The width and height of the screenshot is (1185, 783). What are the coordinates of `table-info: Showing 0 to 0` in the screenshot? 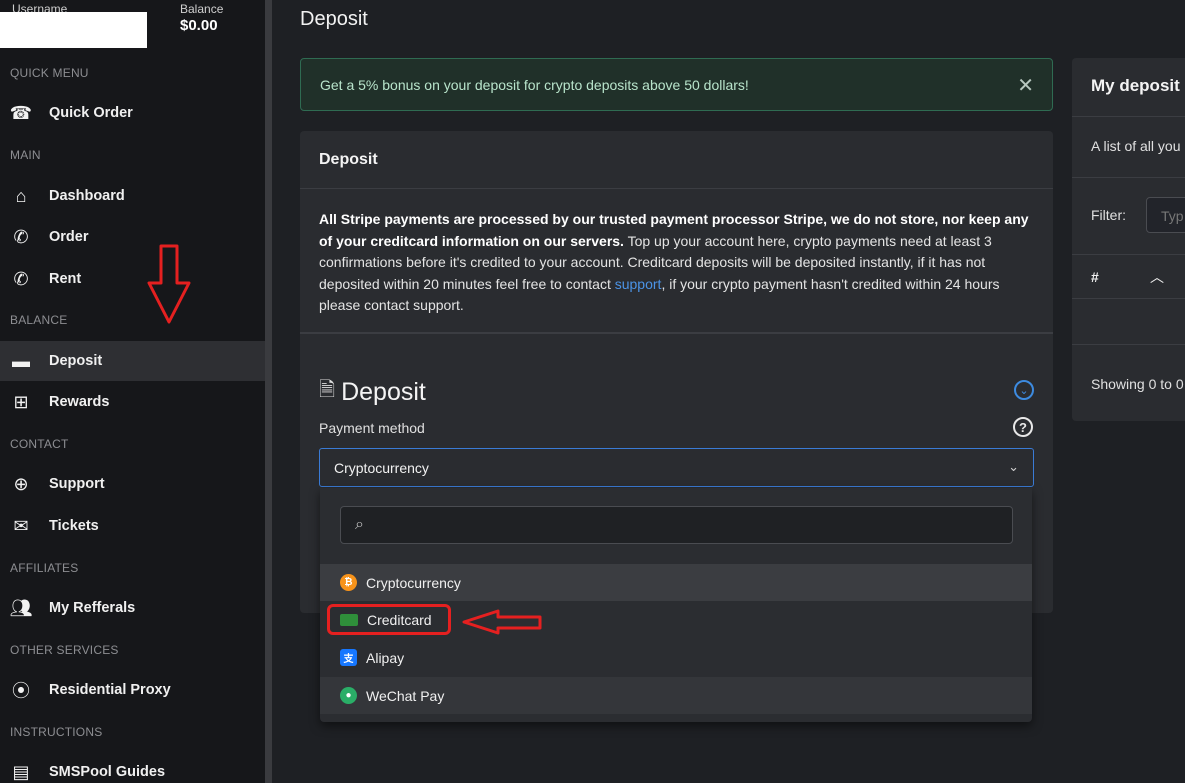 It's located at (1137, 384).